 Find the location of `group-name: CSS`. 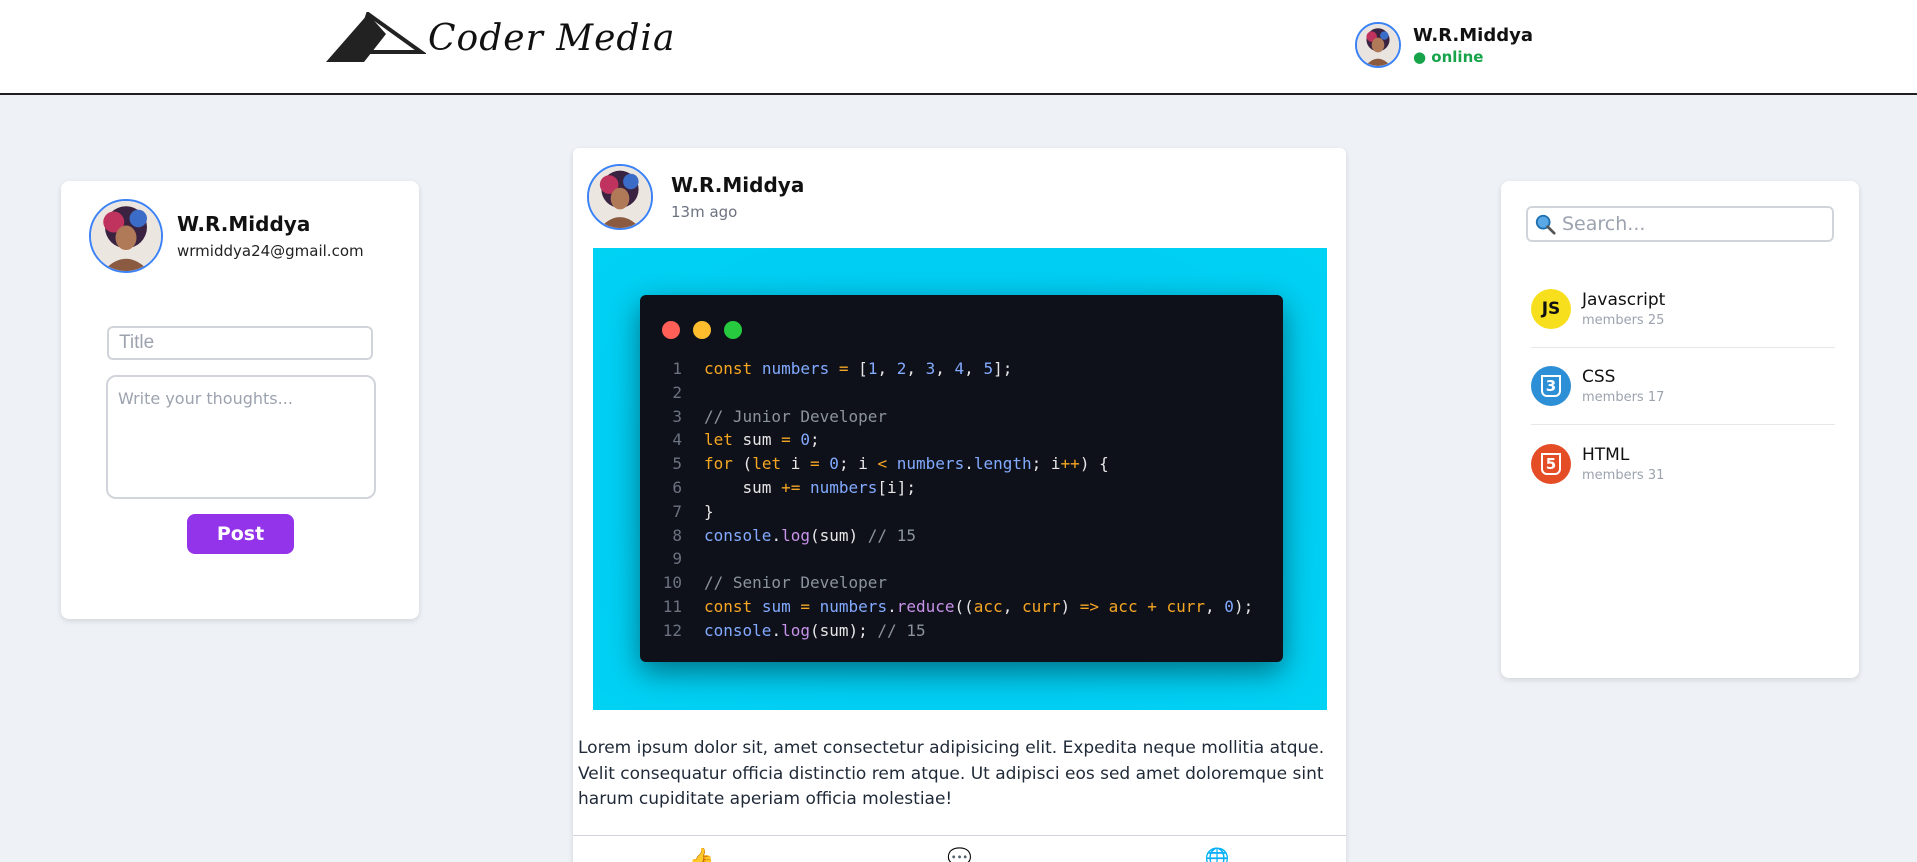

group-name: CSS is located at coordinates (1599, 377).